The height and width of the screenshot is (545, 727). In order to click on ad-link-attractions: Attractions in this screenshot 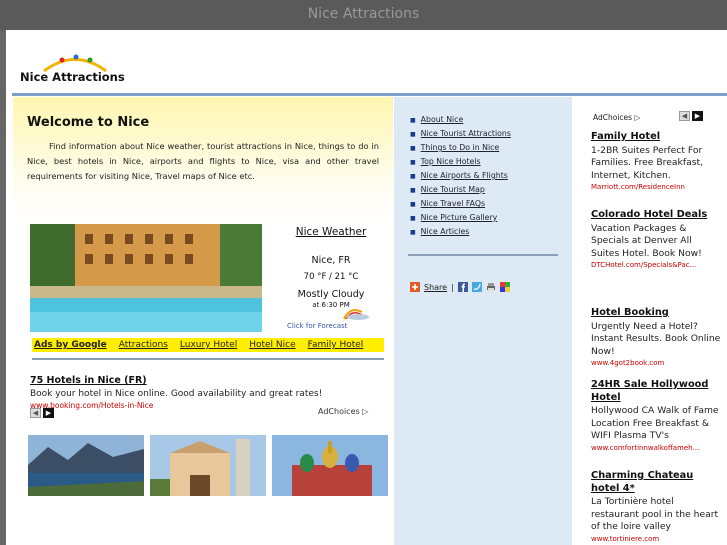, I will do `click(143, 345)`.